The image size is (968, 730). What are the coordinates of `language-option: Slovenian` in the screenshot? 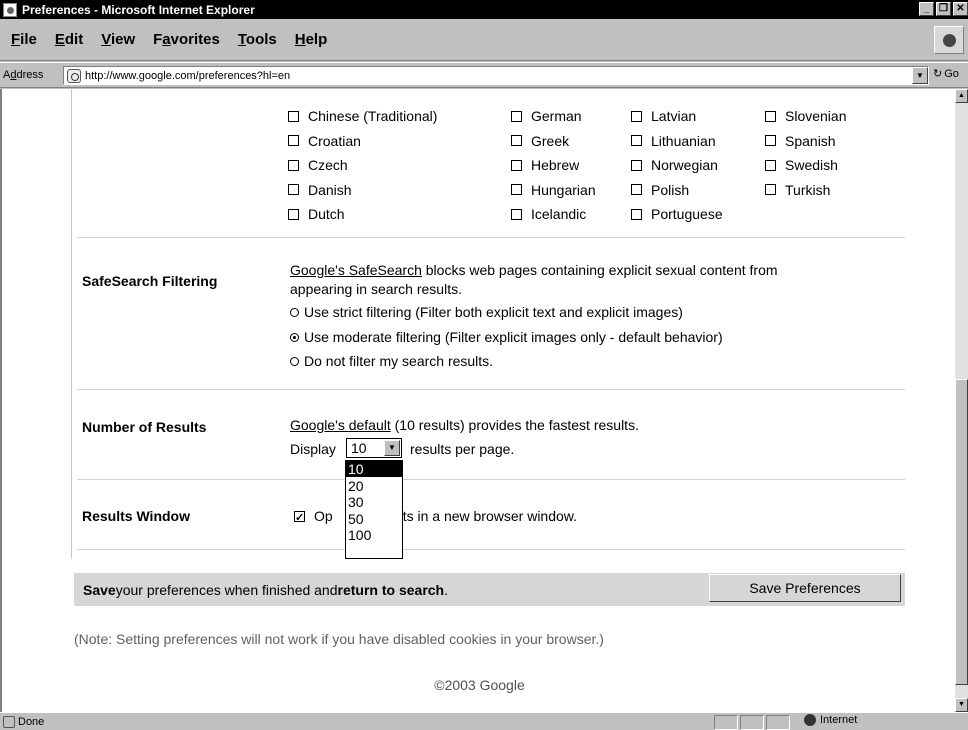 It's located at (806, 116).